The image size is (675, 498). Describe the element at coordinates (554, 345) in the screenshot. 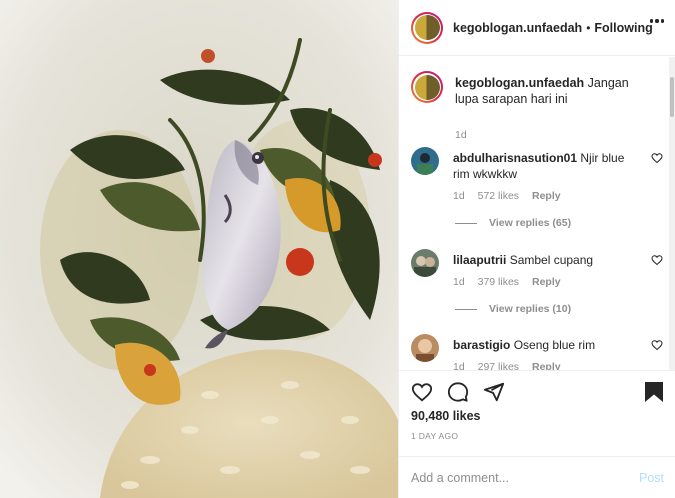

I see `comment-text: Oseng blue rim` at that location.